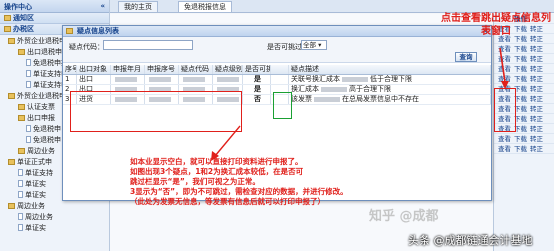 The width and height of the screenshot is (554, 251). What do you see at coordinates (216, 161) in the screenshot?
I see `explanation-line: 如本业显示空白，就可以直接打印资料进行申报了。` at bounding box center [216, 161].